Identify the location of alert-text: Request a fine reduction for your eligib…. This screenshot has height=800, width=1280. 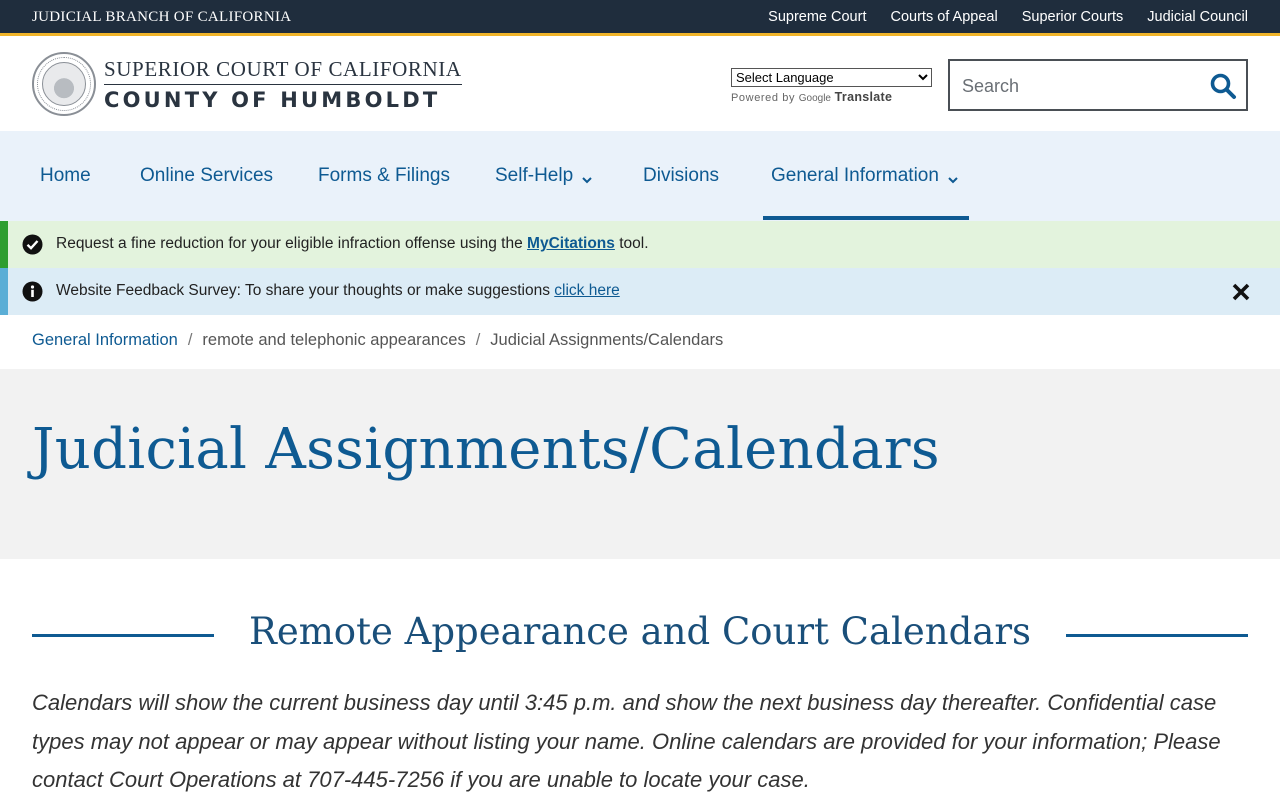
(352, 244).